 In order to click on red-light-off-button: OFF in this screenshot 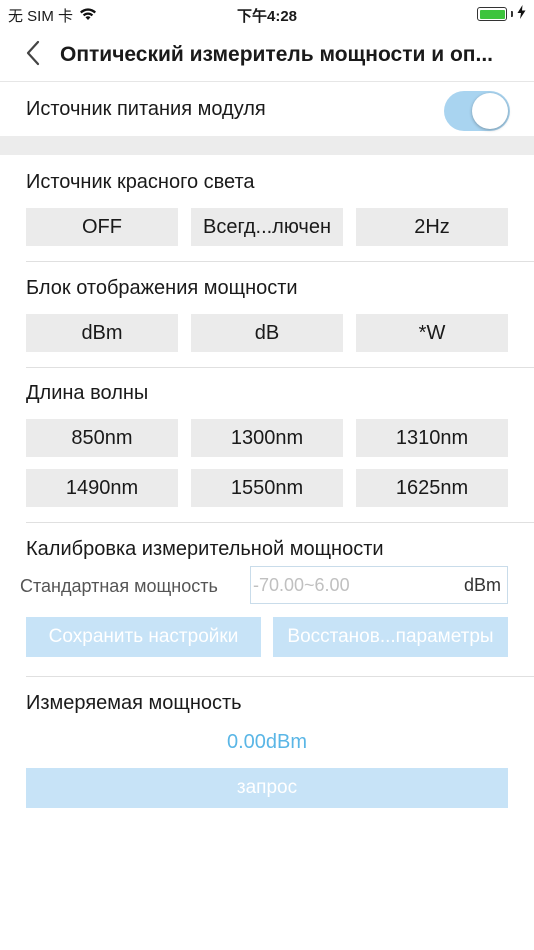, I will do `click(102, 227)`.